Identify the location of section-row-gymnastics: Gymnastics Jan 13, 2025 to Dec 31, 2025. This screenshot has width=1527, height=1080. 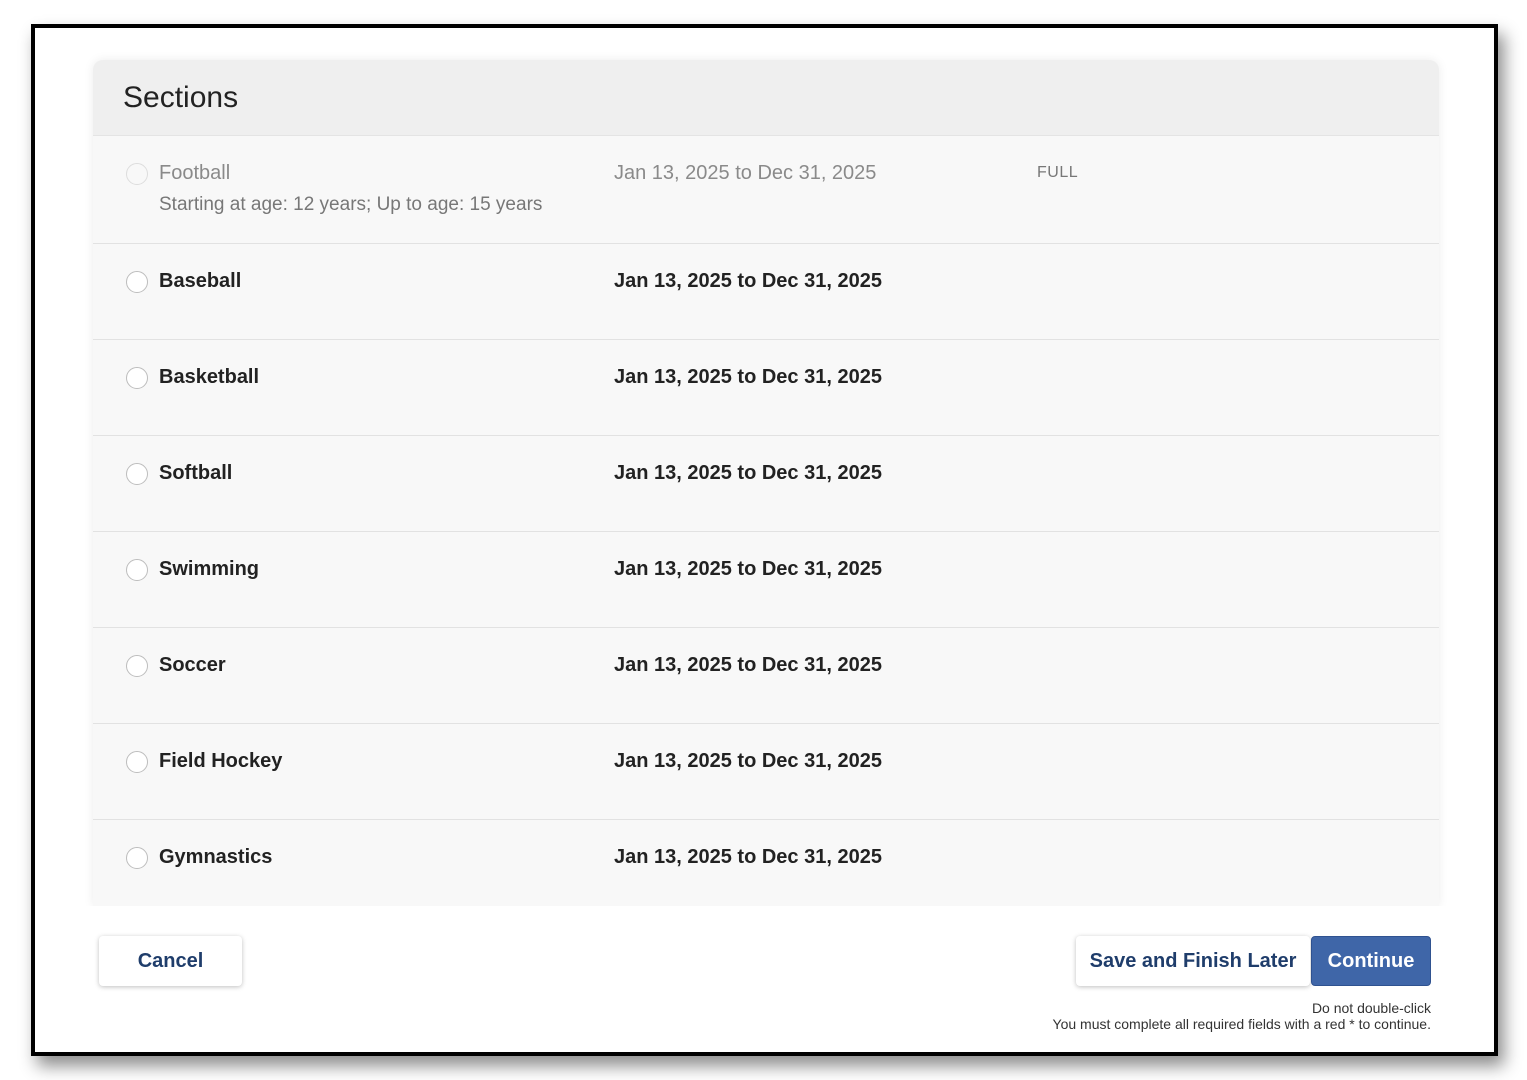
(766, 863).